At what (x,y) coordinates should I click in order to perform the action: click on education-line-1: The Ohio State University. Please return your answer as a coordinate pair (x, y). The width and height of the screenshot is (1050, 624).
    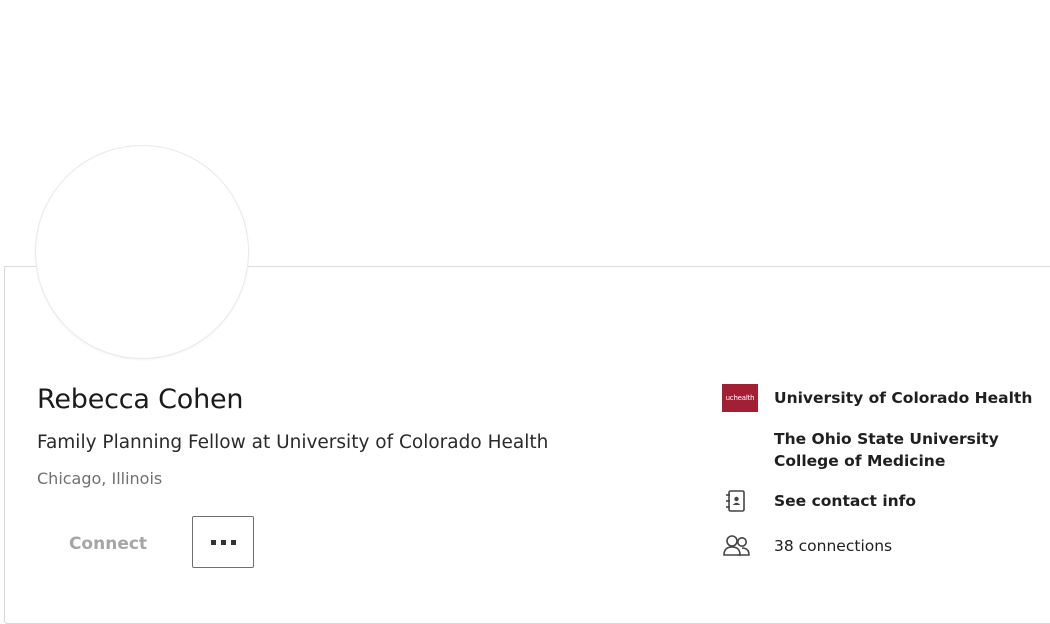
    Looking at the image, I should click on (886, 439).